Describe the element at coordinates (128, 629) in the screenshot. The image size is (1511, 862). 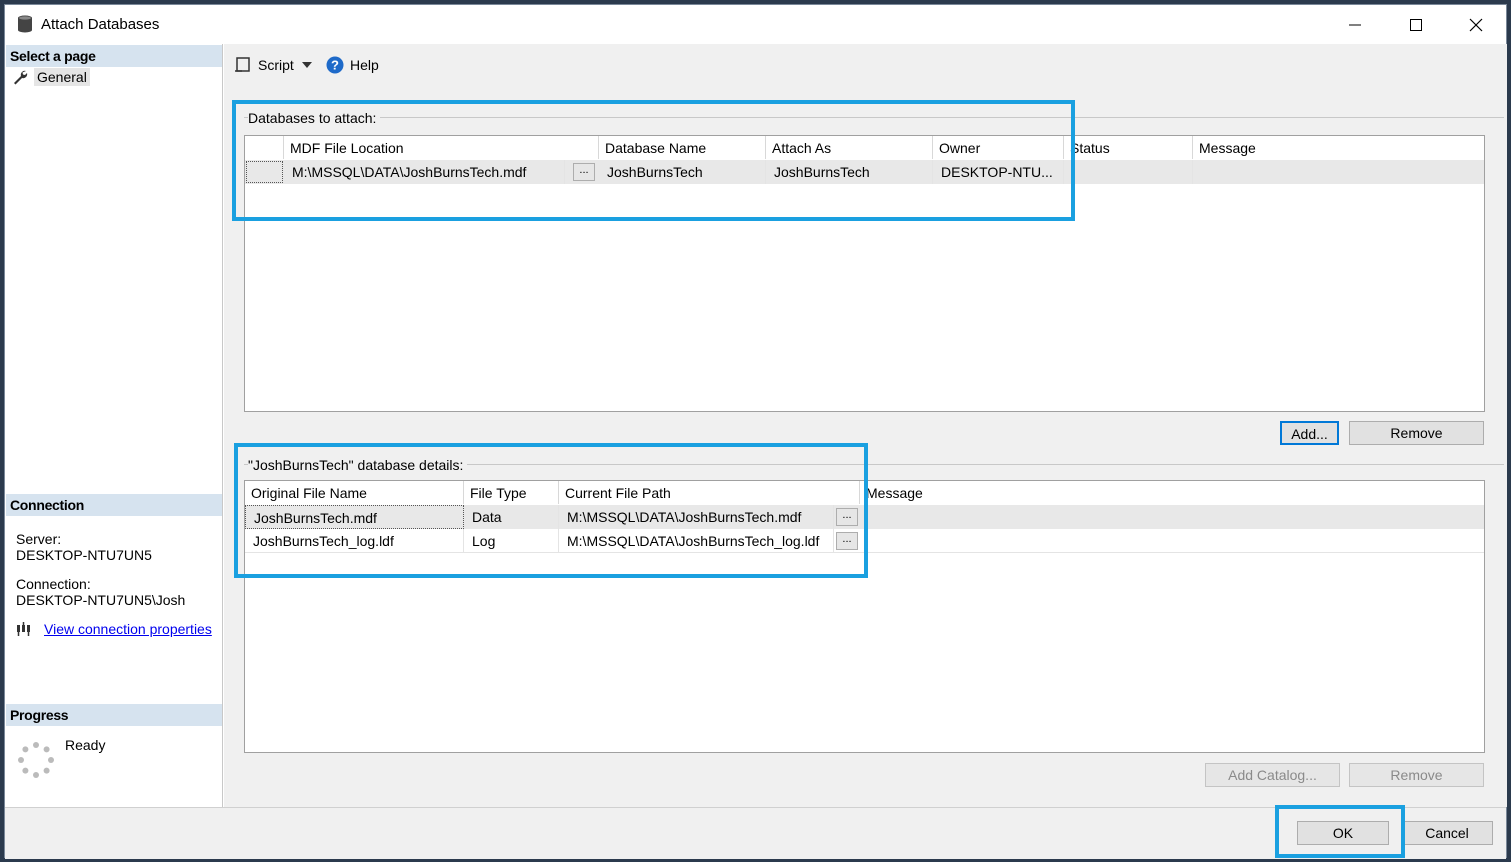
I see `view-connection-properties-link: View connection properties` at that location.